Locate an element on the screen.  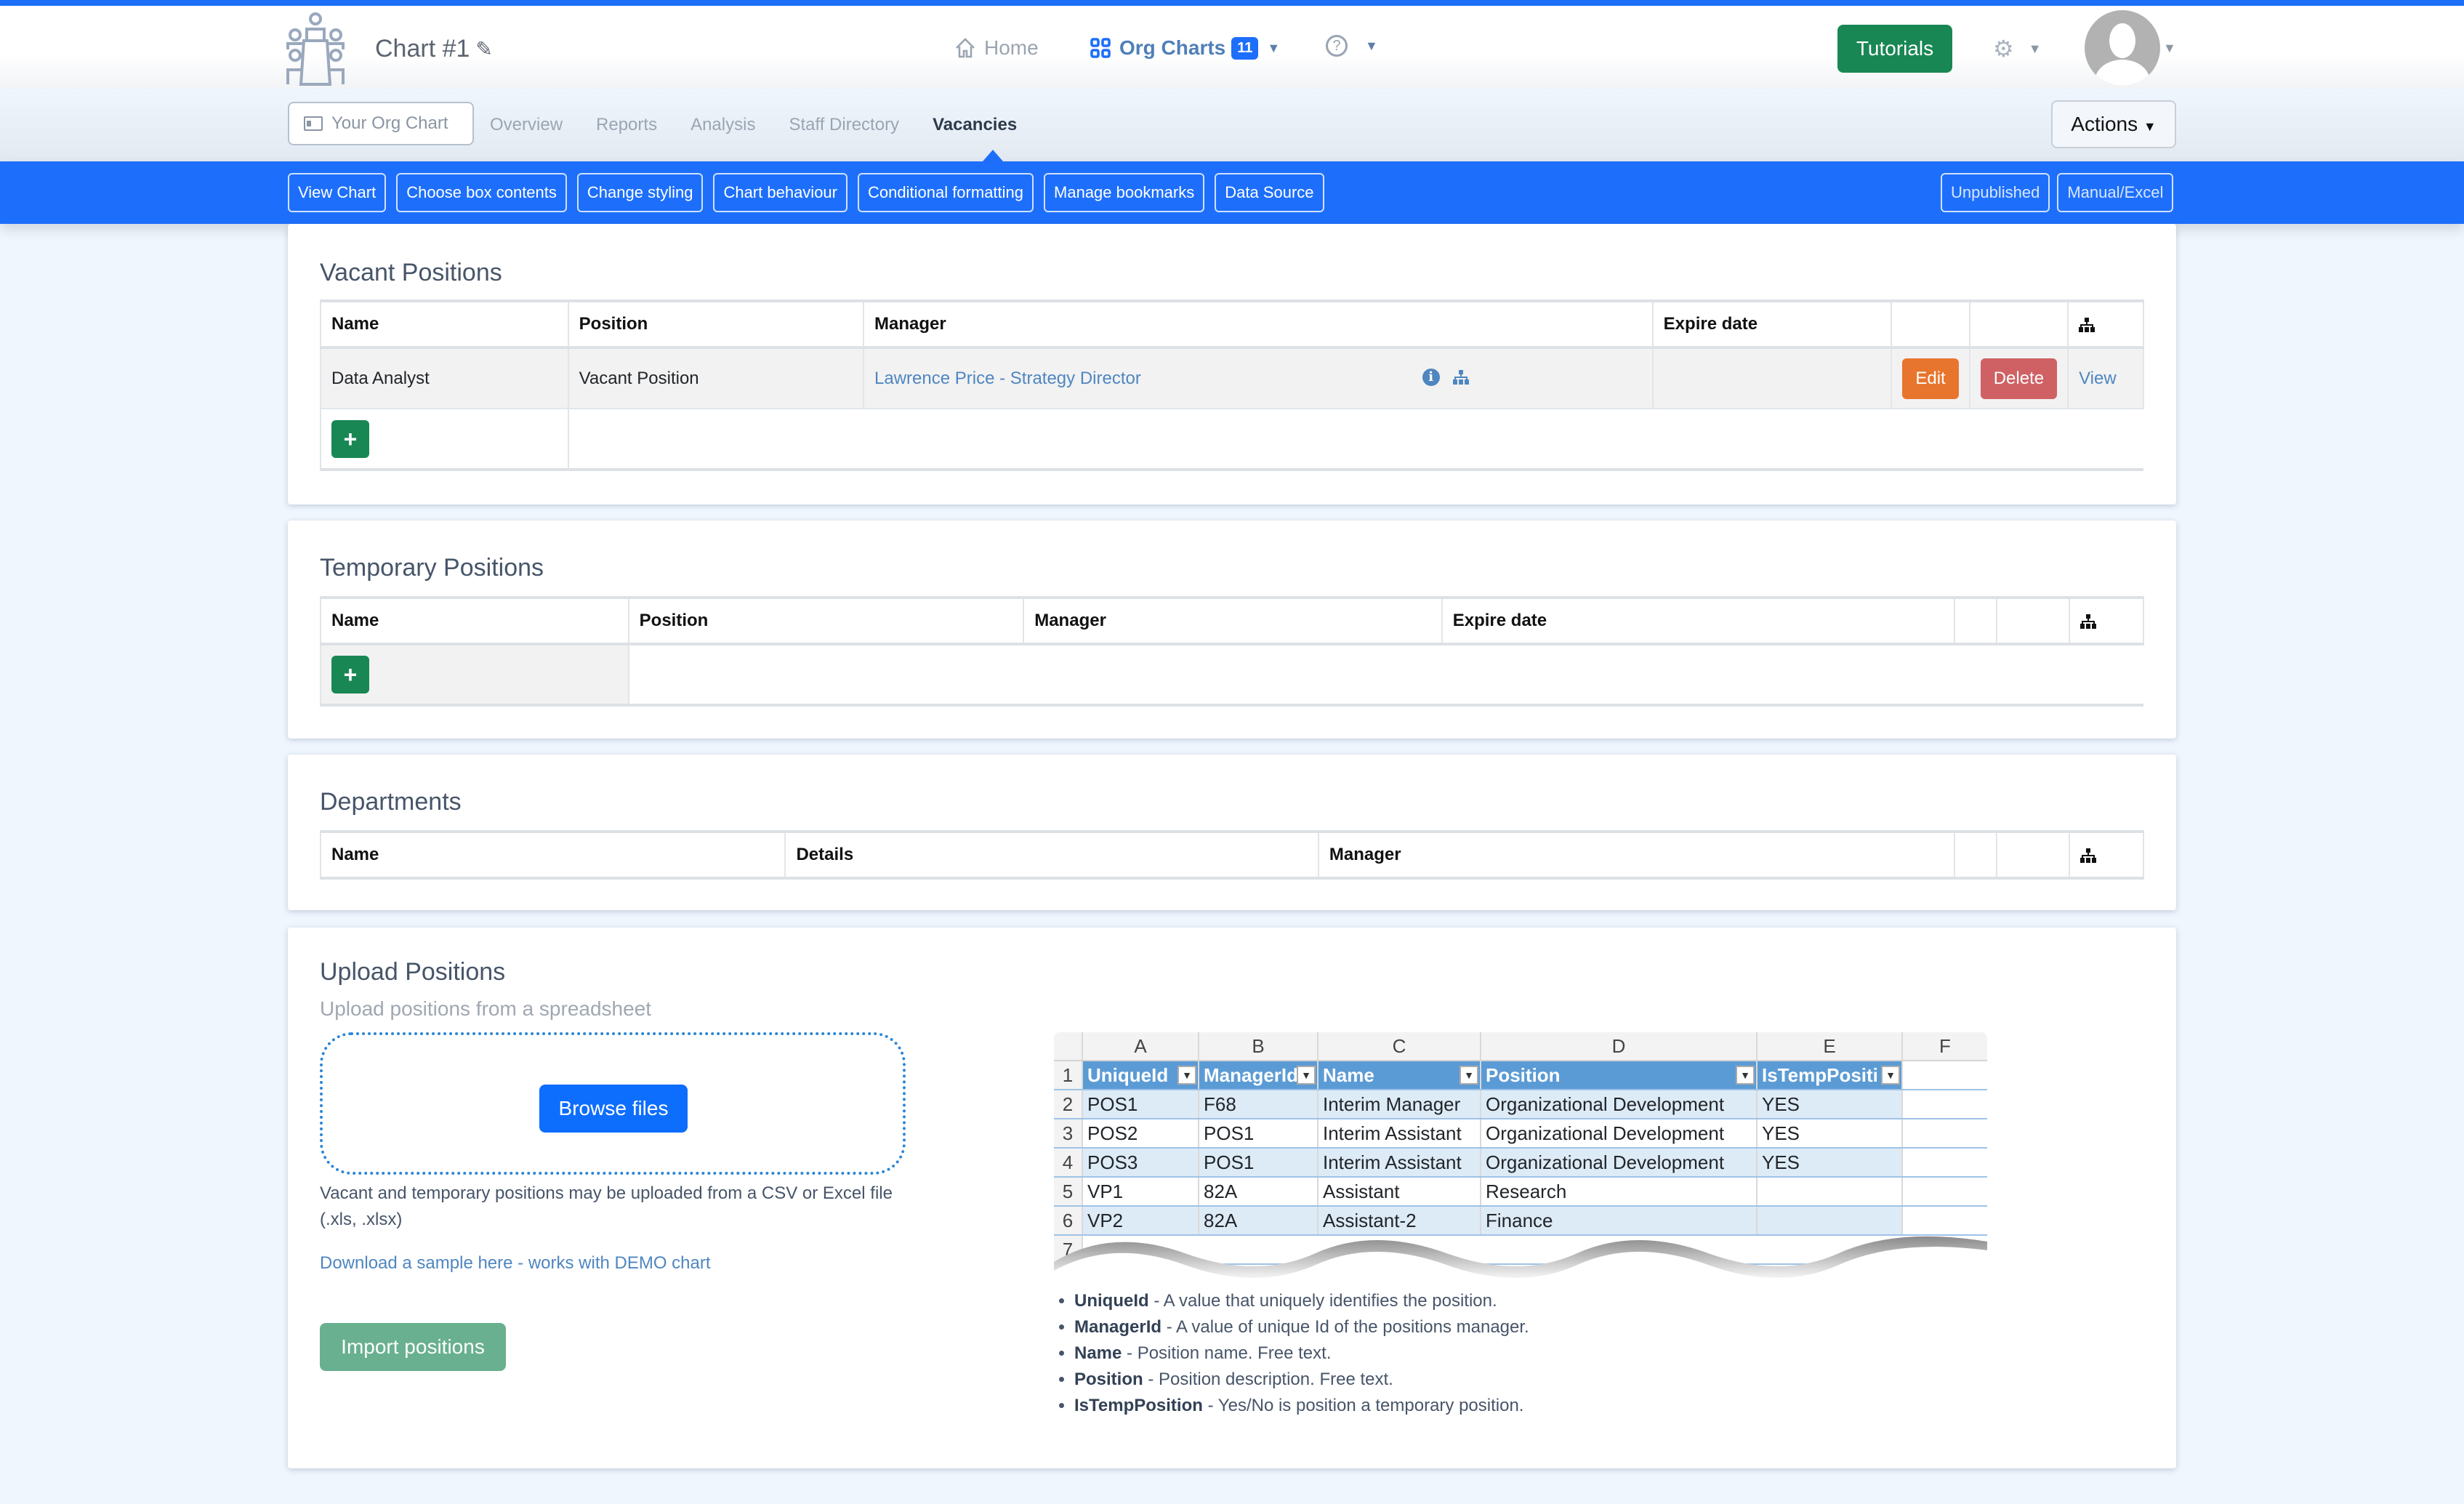
spreadsheet-header: IsTempPositi is located at coordinates (1820, 1074).